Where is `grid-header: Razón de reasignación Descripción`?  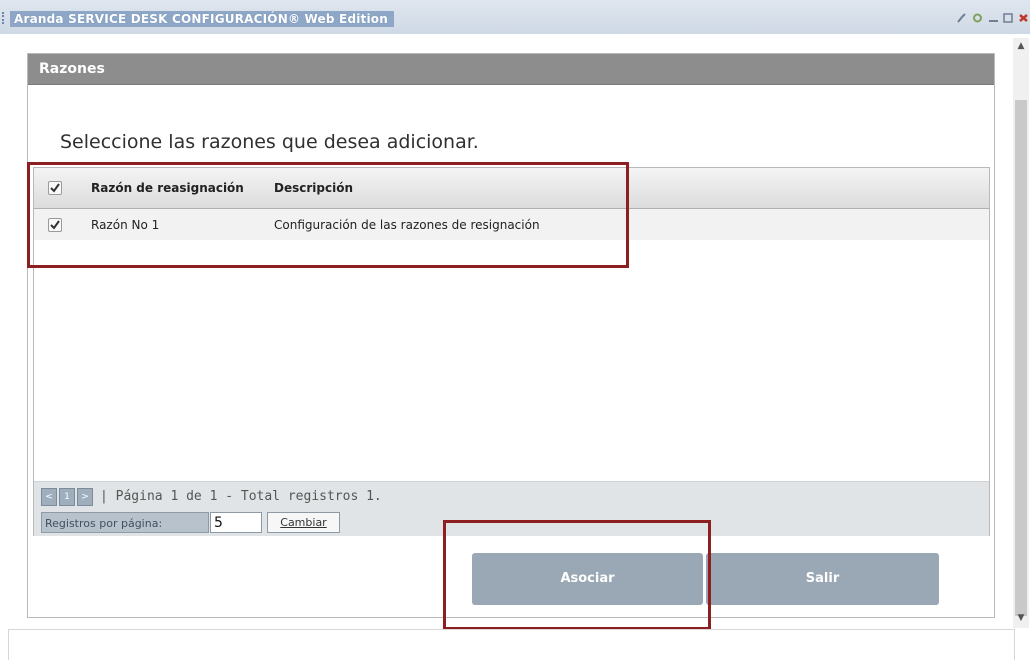 grid-header: Razón de reasignación Descripción is located at coordinates (511, 188).